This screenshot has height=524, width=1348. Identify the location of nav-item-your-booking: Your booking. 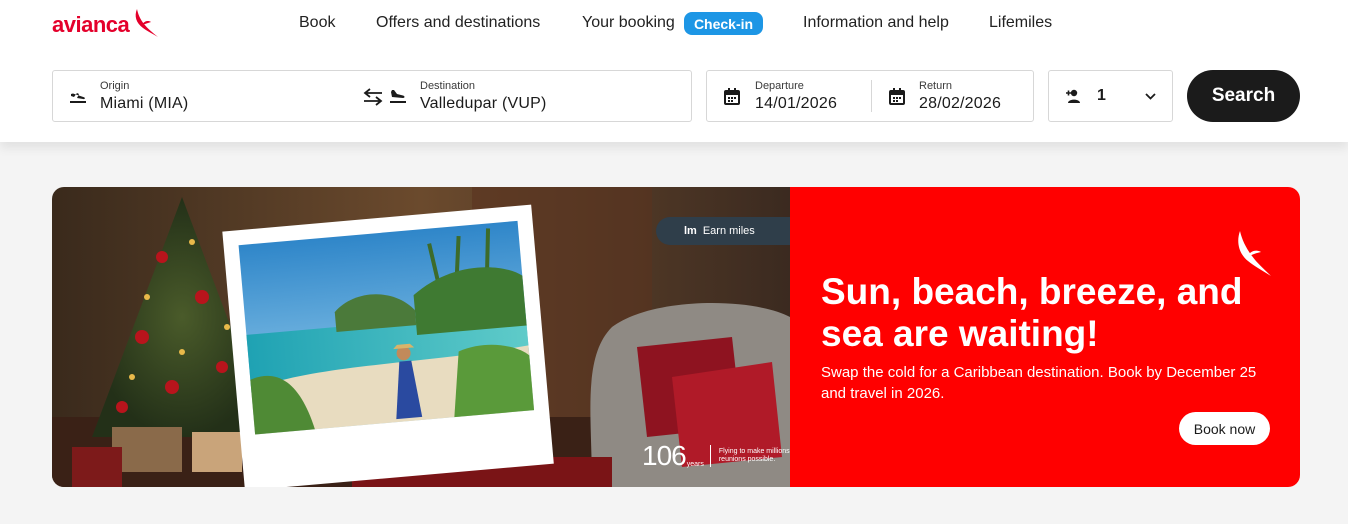
(628, 23).